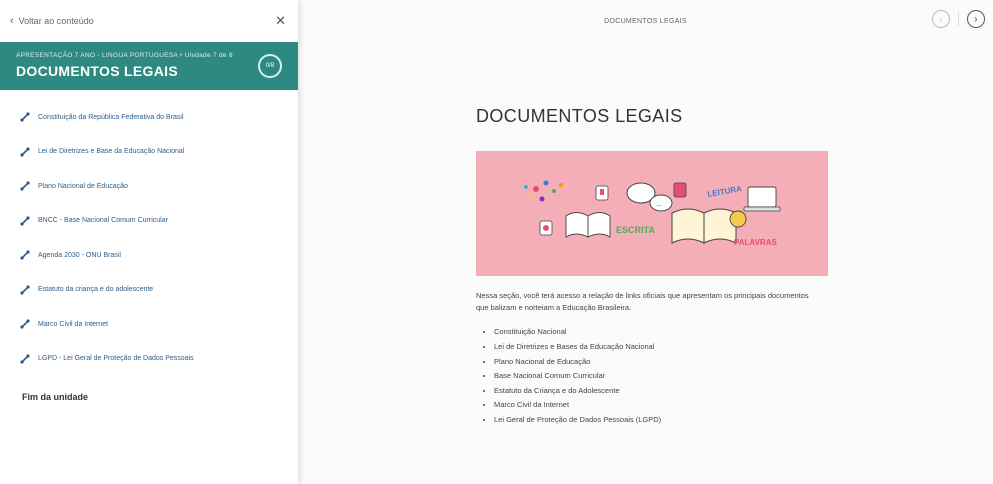 This screenshot has width=993, height=484. I want to click on back-to-content-link: ‹ Voltar ao conteúdo, so click(52, 21).